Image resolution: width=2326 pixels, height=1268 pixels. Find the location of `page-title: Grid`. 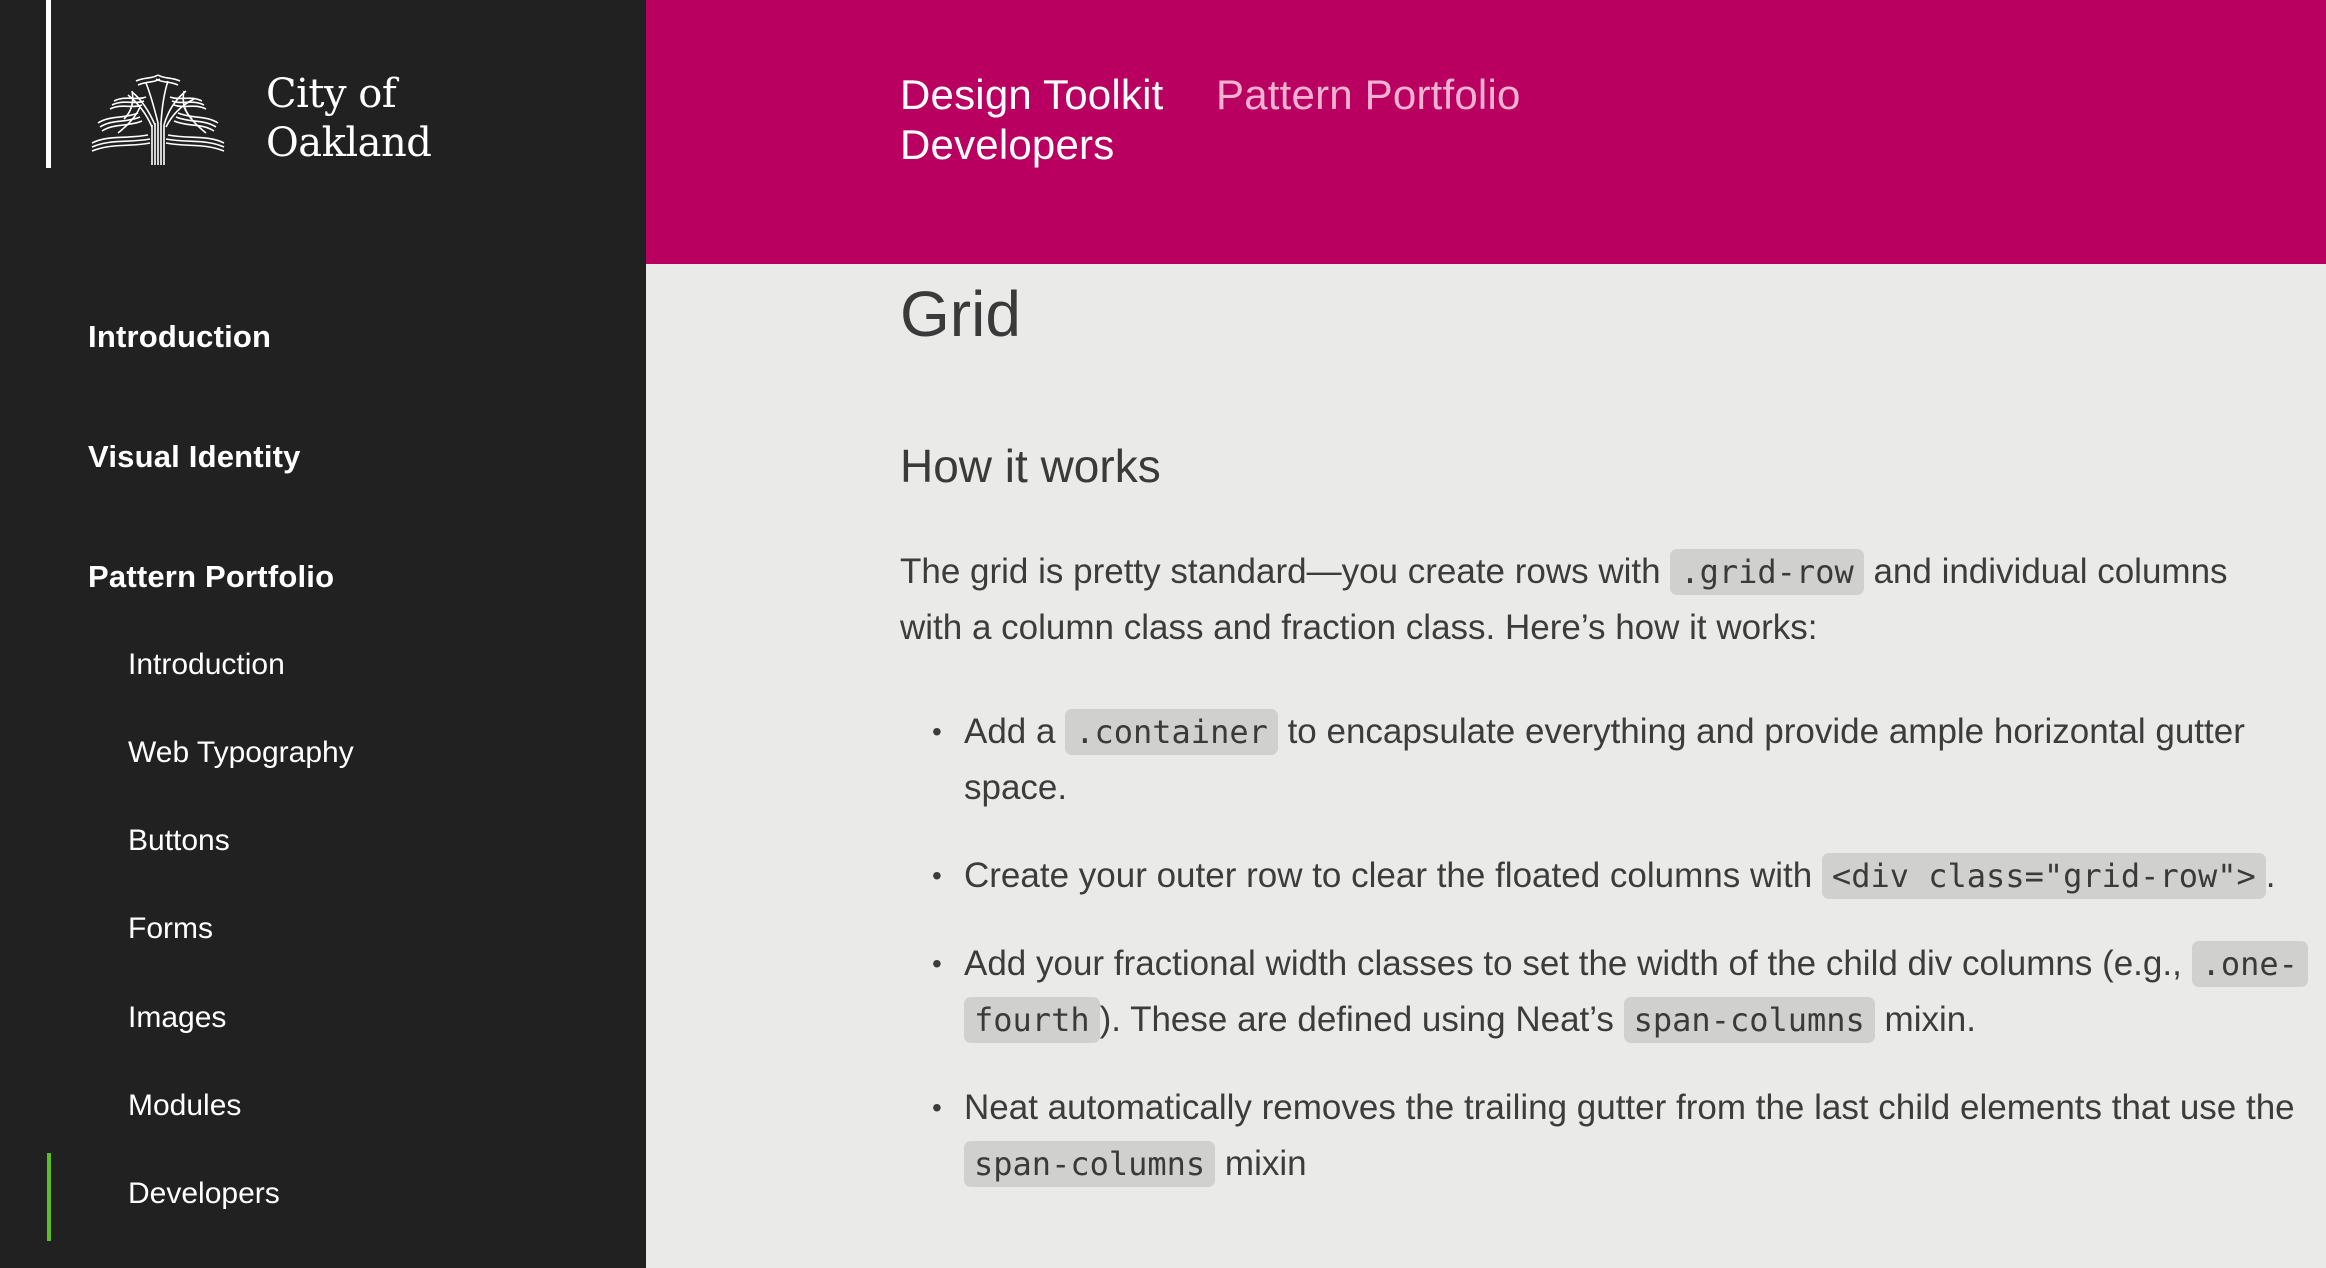

page-title: Grid is located at coordinates (960, 314).